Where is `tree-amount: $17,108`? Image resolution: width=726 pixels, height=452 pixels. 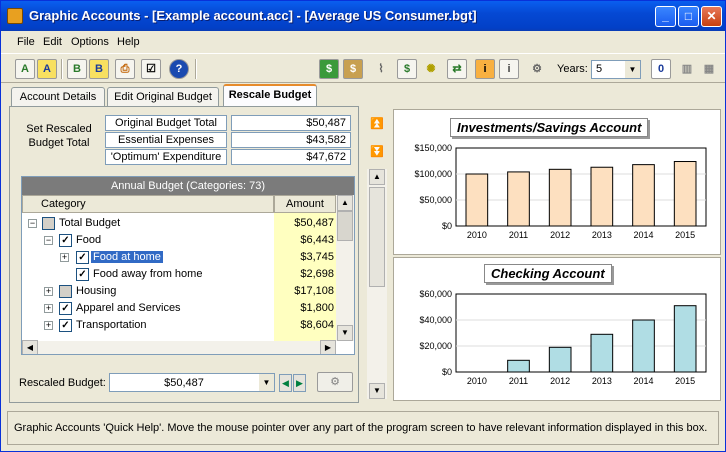 tree-amount: $17,108 is located at coordinates (314, 291).